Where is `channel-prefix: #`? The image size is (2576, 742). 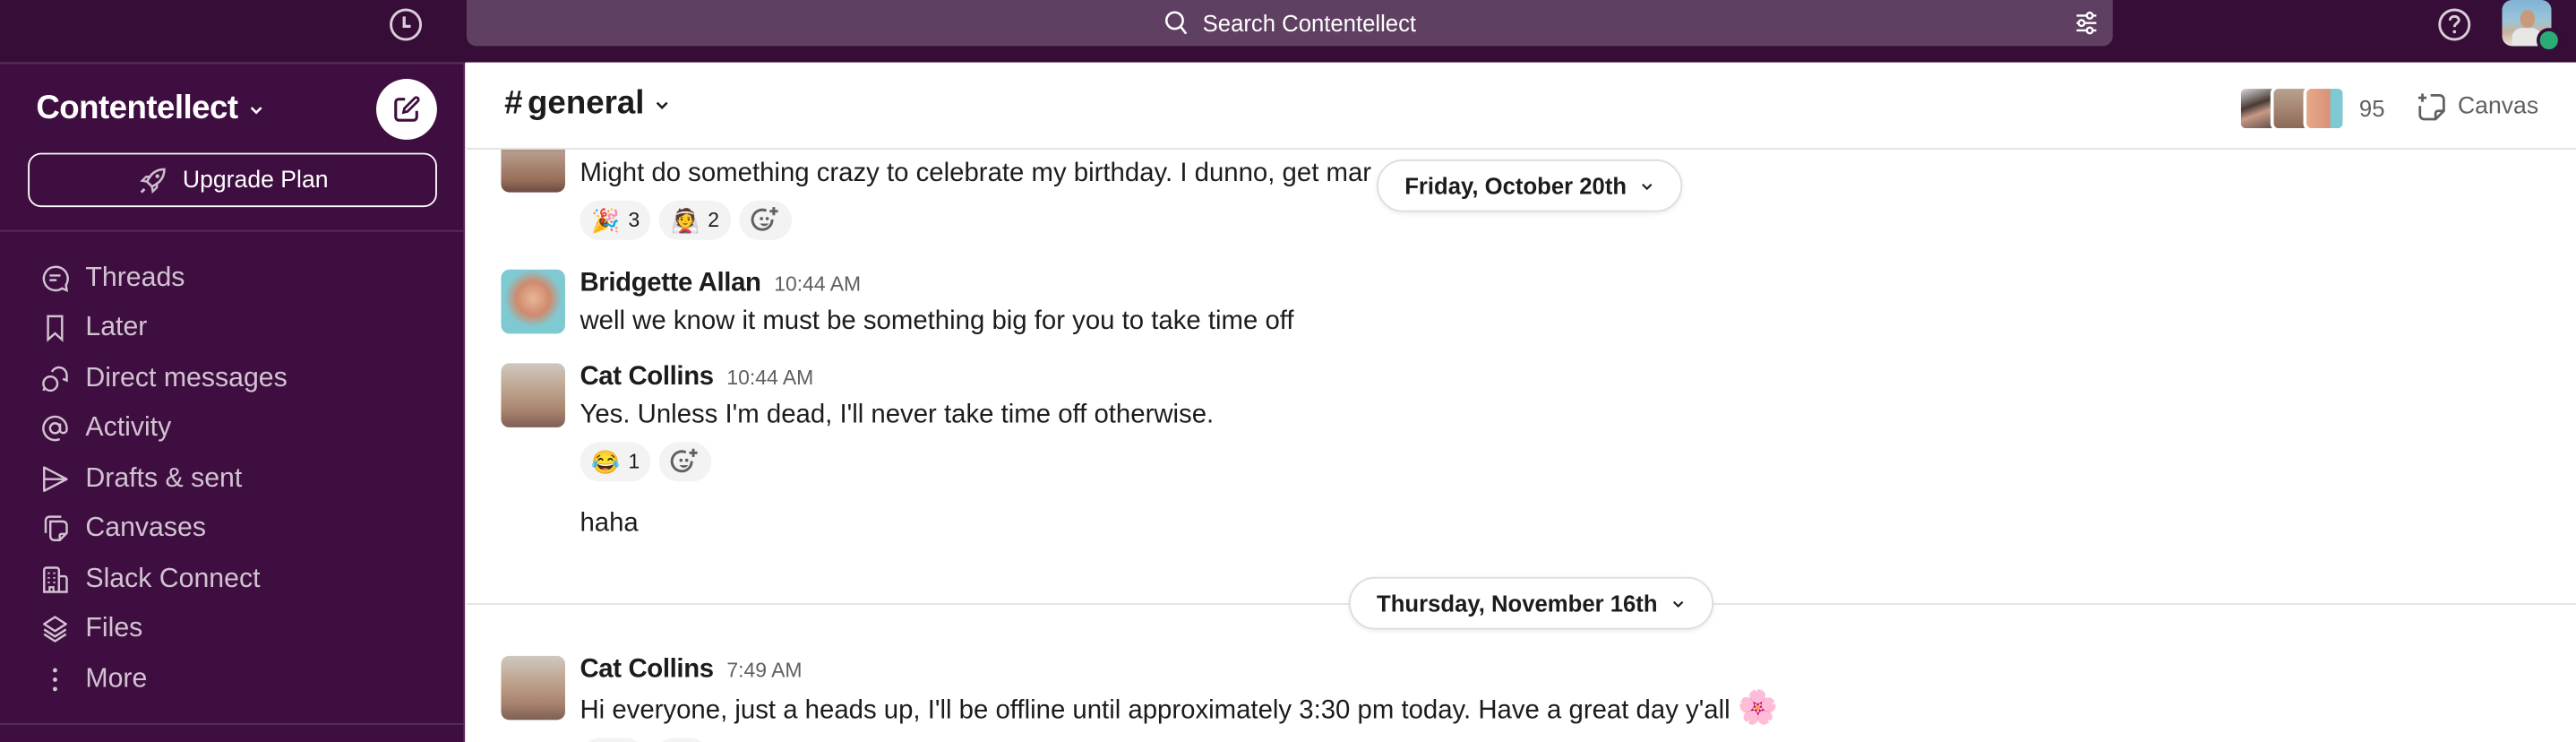
channel-prefix: # is located at coordinates (513, 103).